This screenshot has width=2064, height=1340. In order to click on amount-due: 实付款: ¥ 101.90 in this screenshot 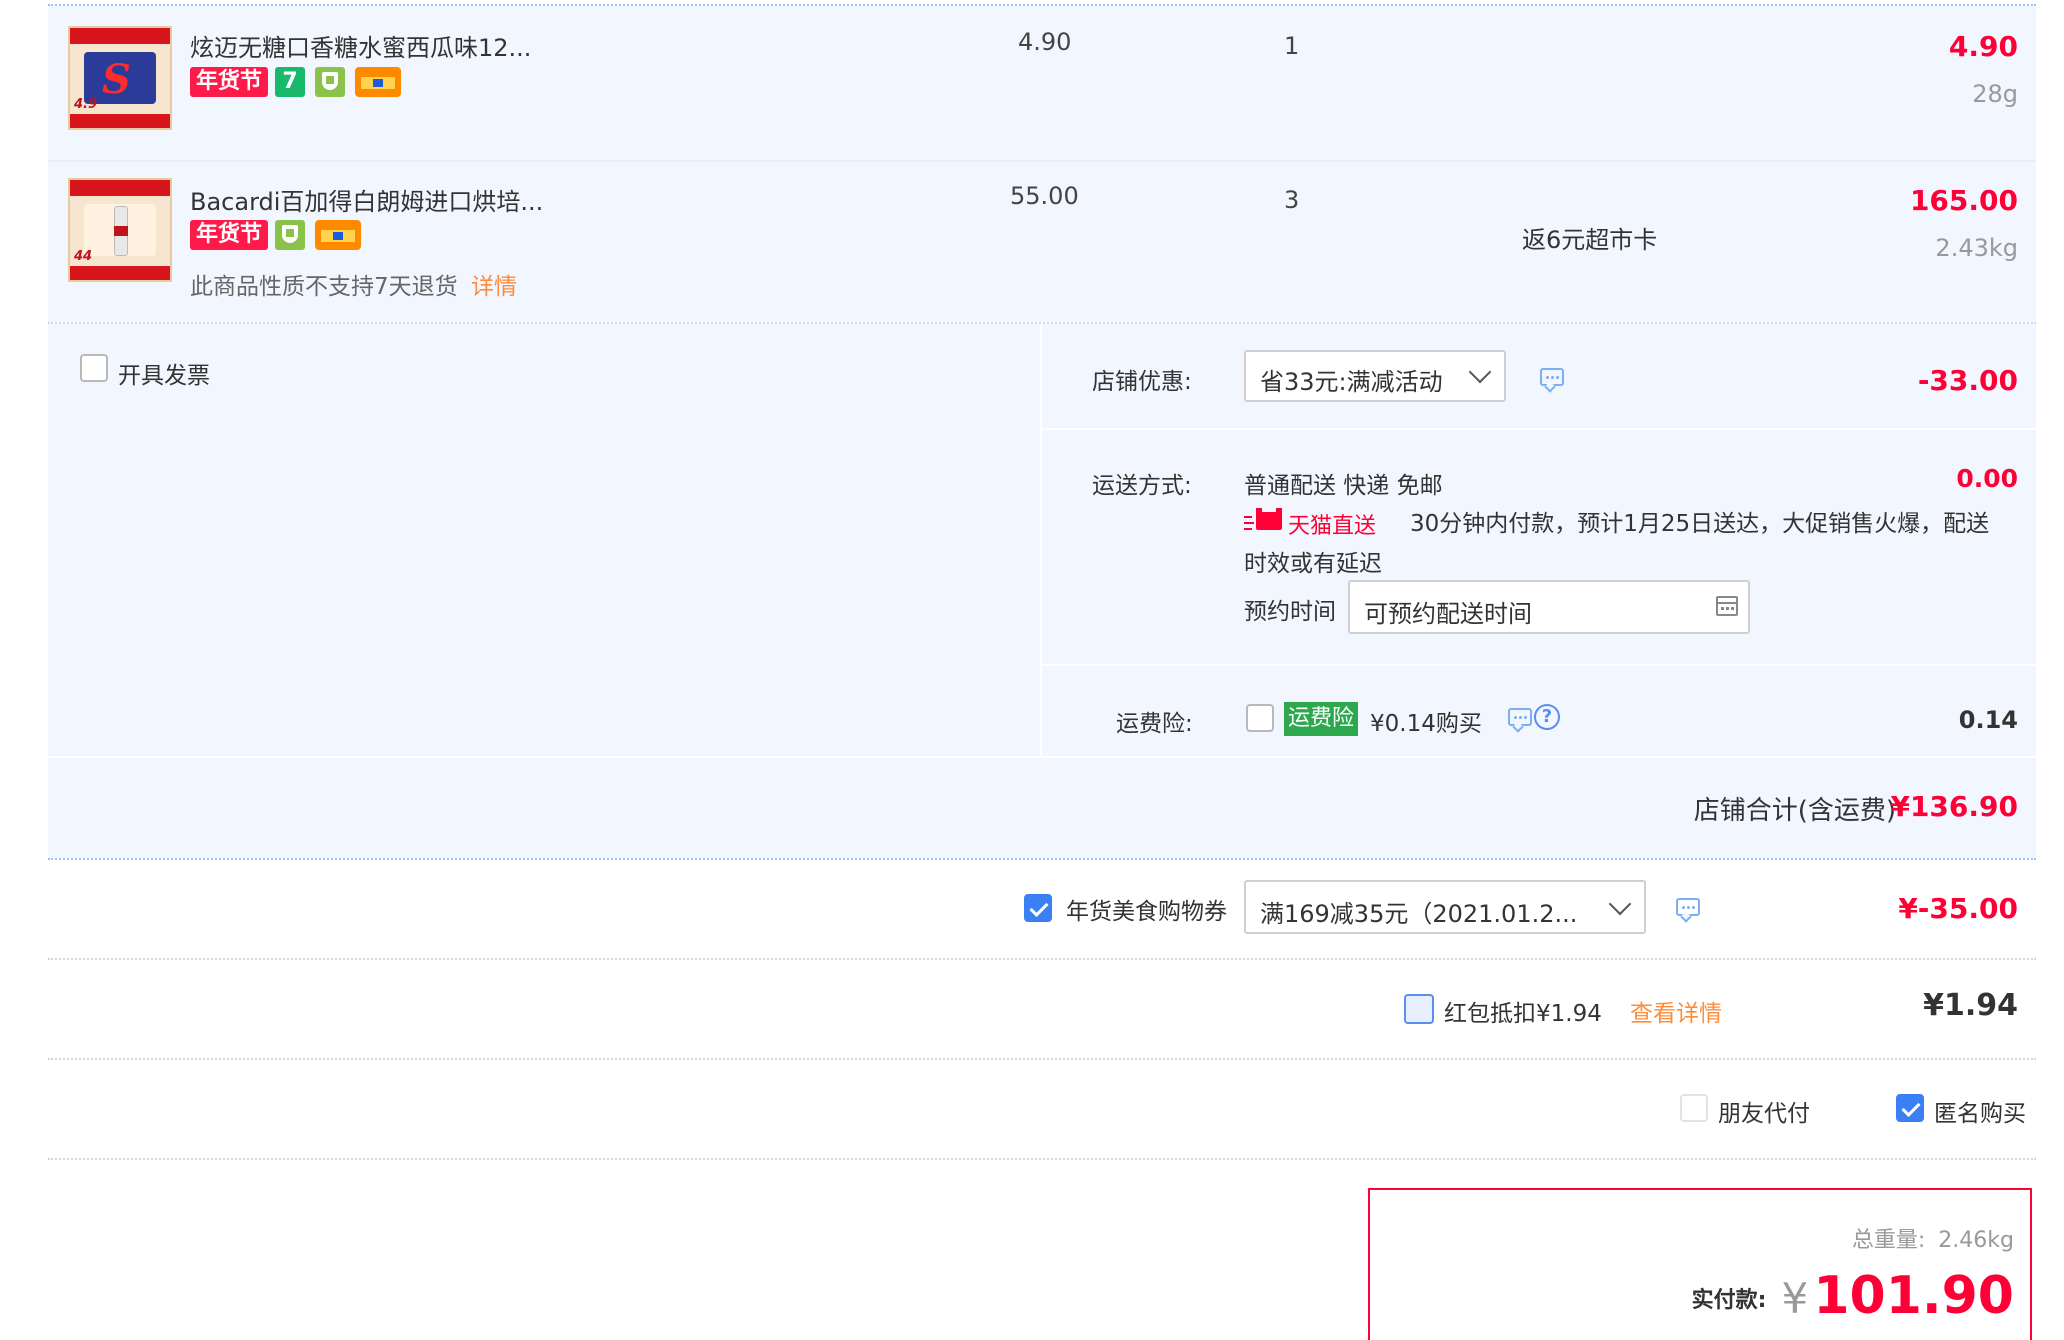, I will do `click(1853, 1296)`.